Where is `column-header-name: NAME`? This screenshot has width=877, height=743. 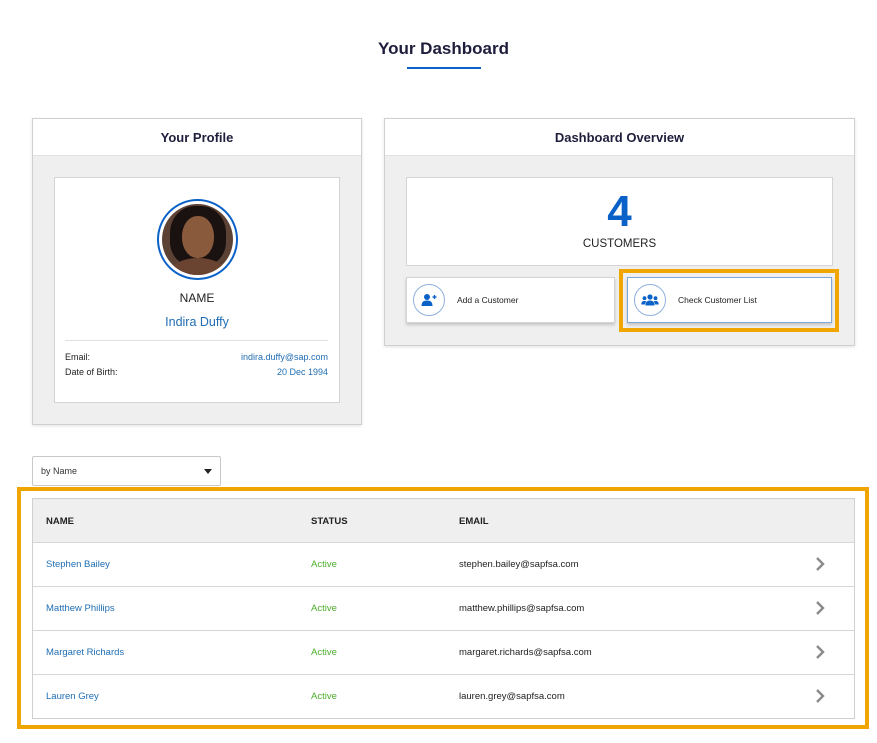 column-header-name: NAME is located at coordinates (60, 521).